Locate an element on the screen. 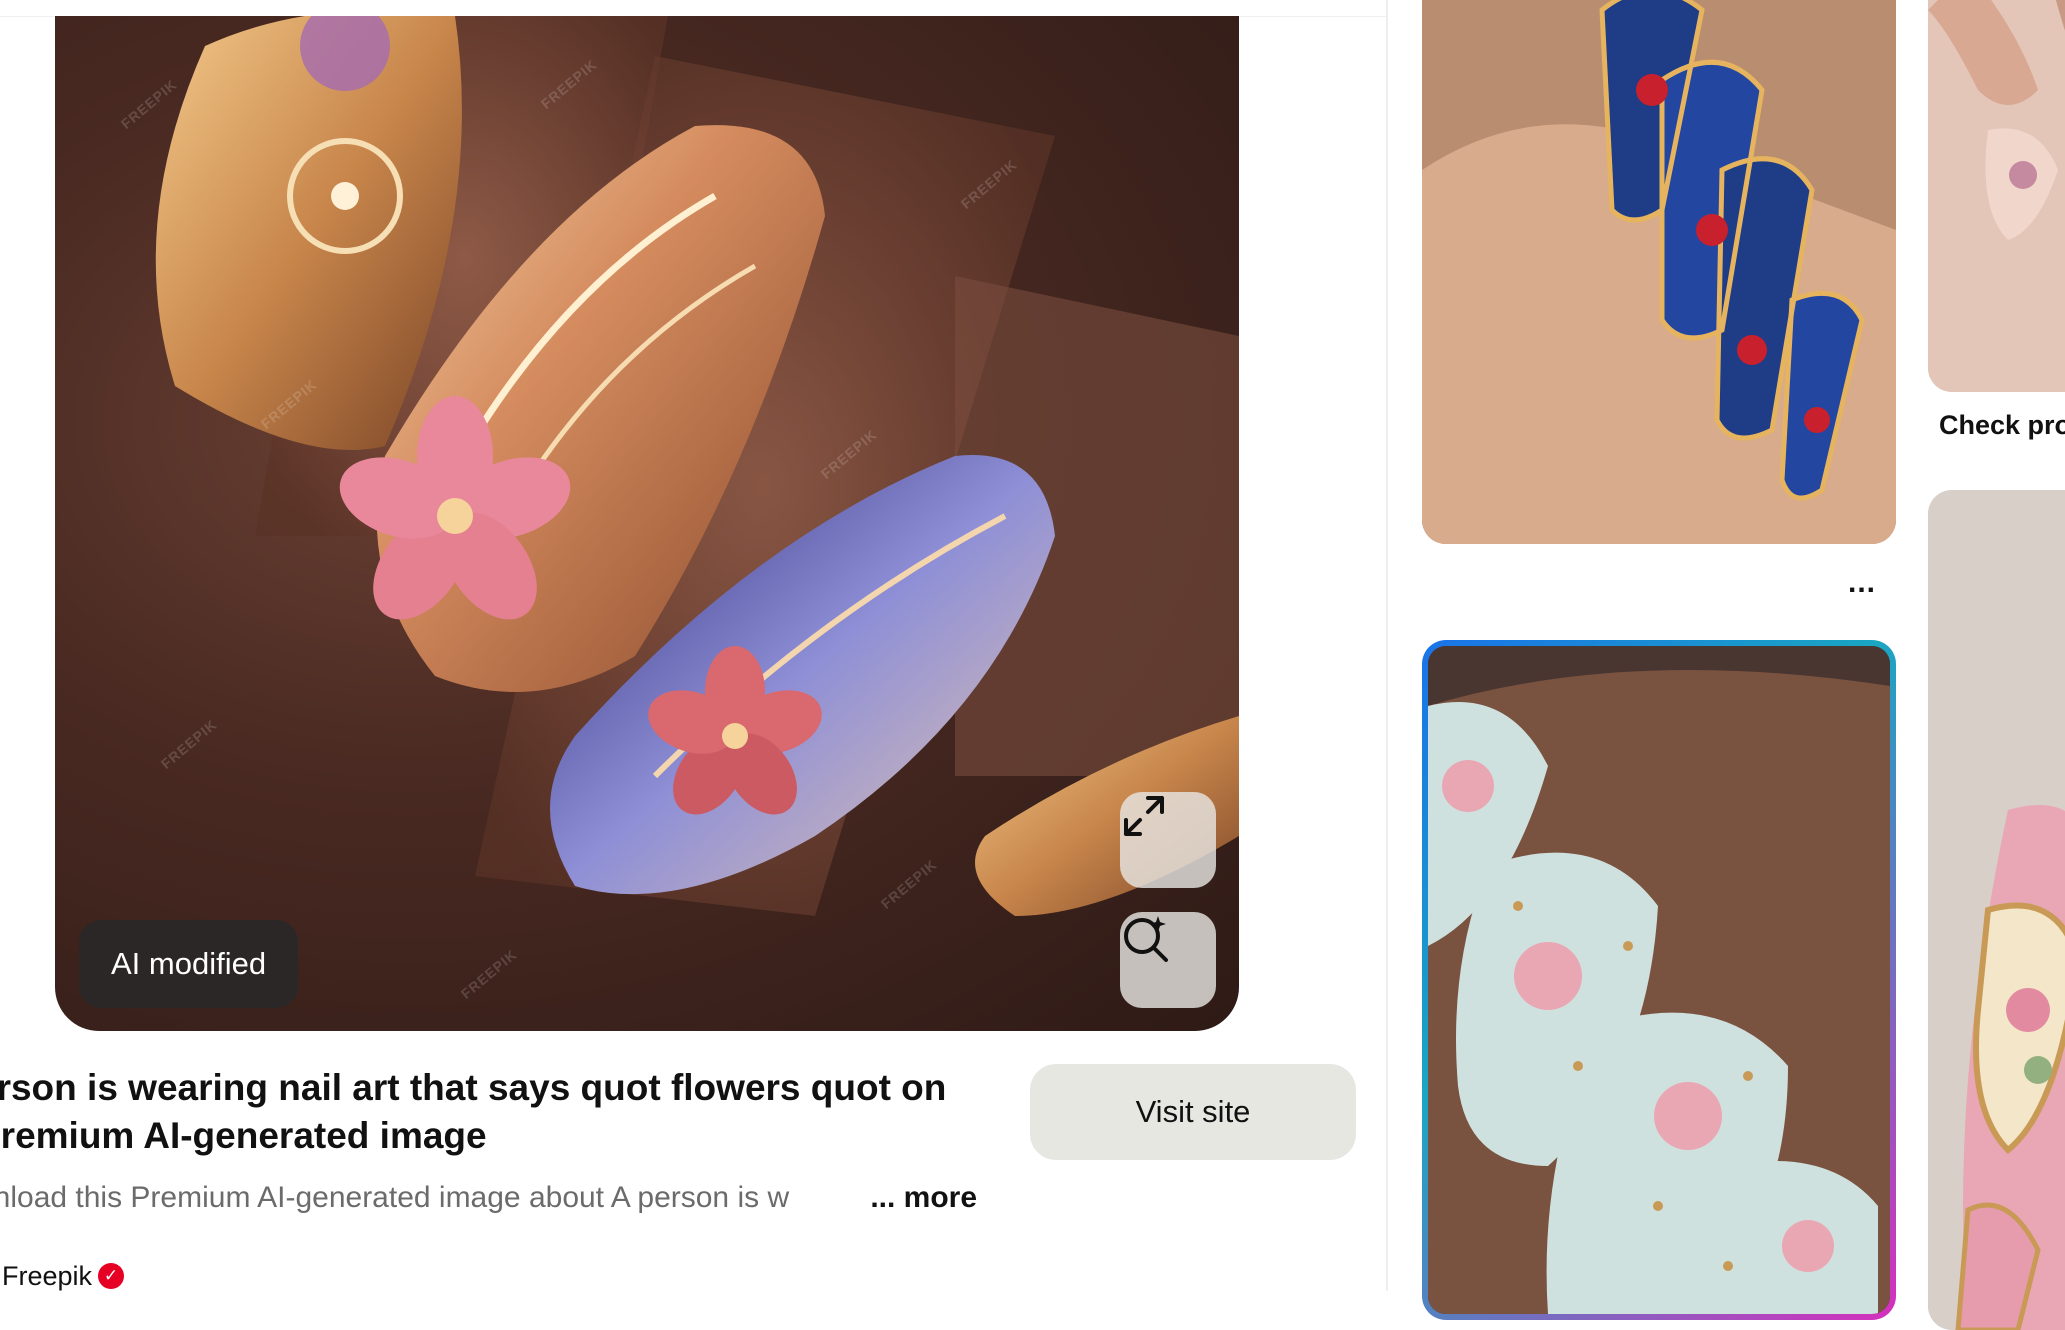 Image resolution: width=2065 pixels, height=1330 pixels. visual-search-icon is located at coordinates (1146, 939).